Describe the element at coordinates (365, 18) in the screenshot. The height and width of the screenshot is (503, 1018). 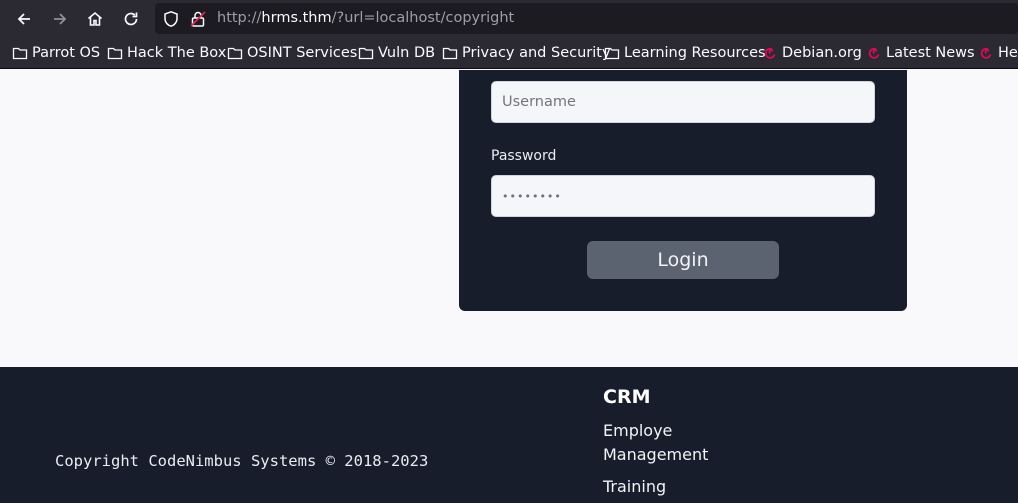
I see `url-text: http://hrms.thm/?url=localhost/copyright` at that location.